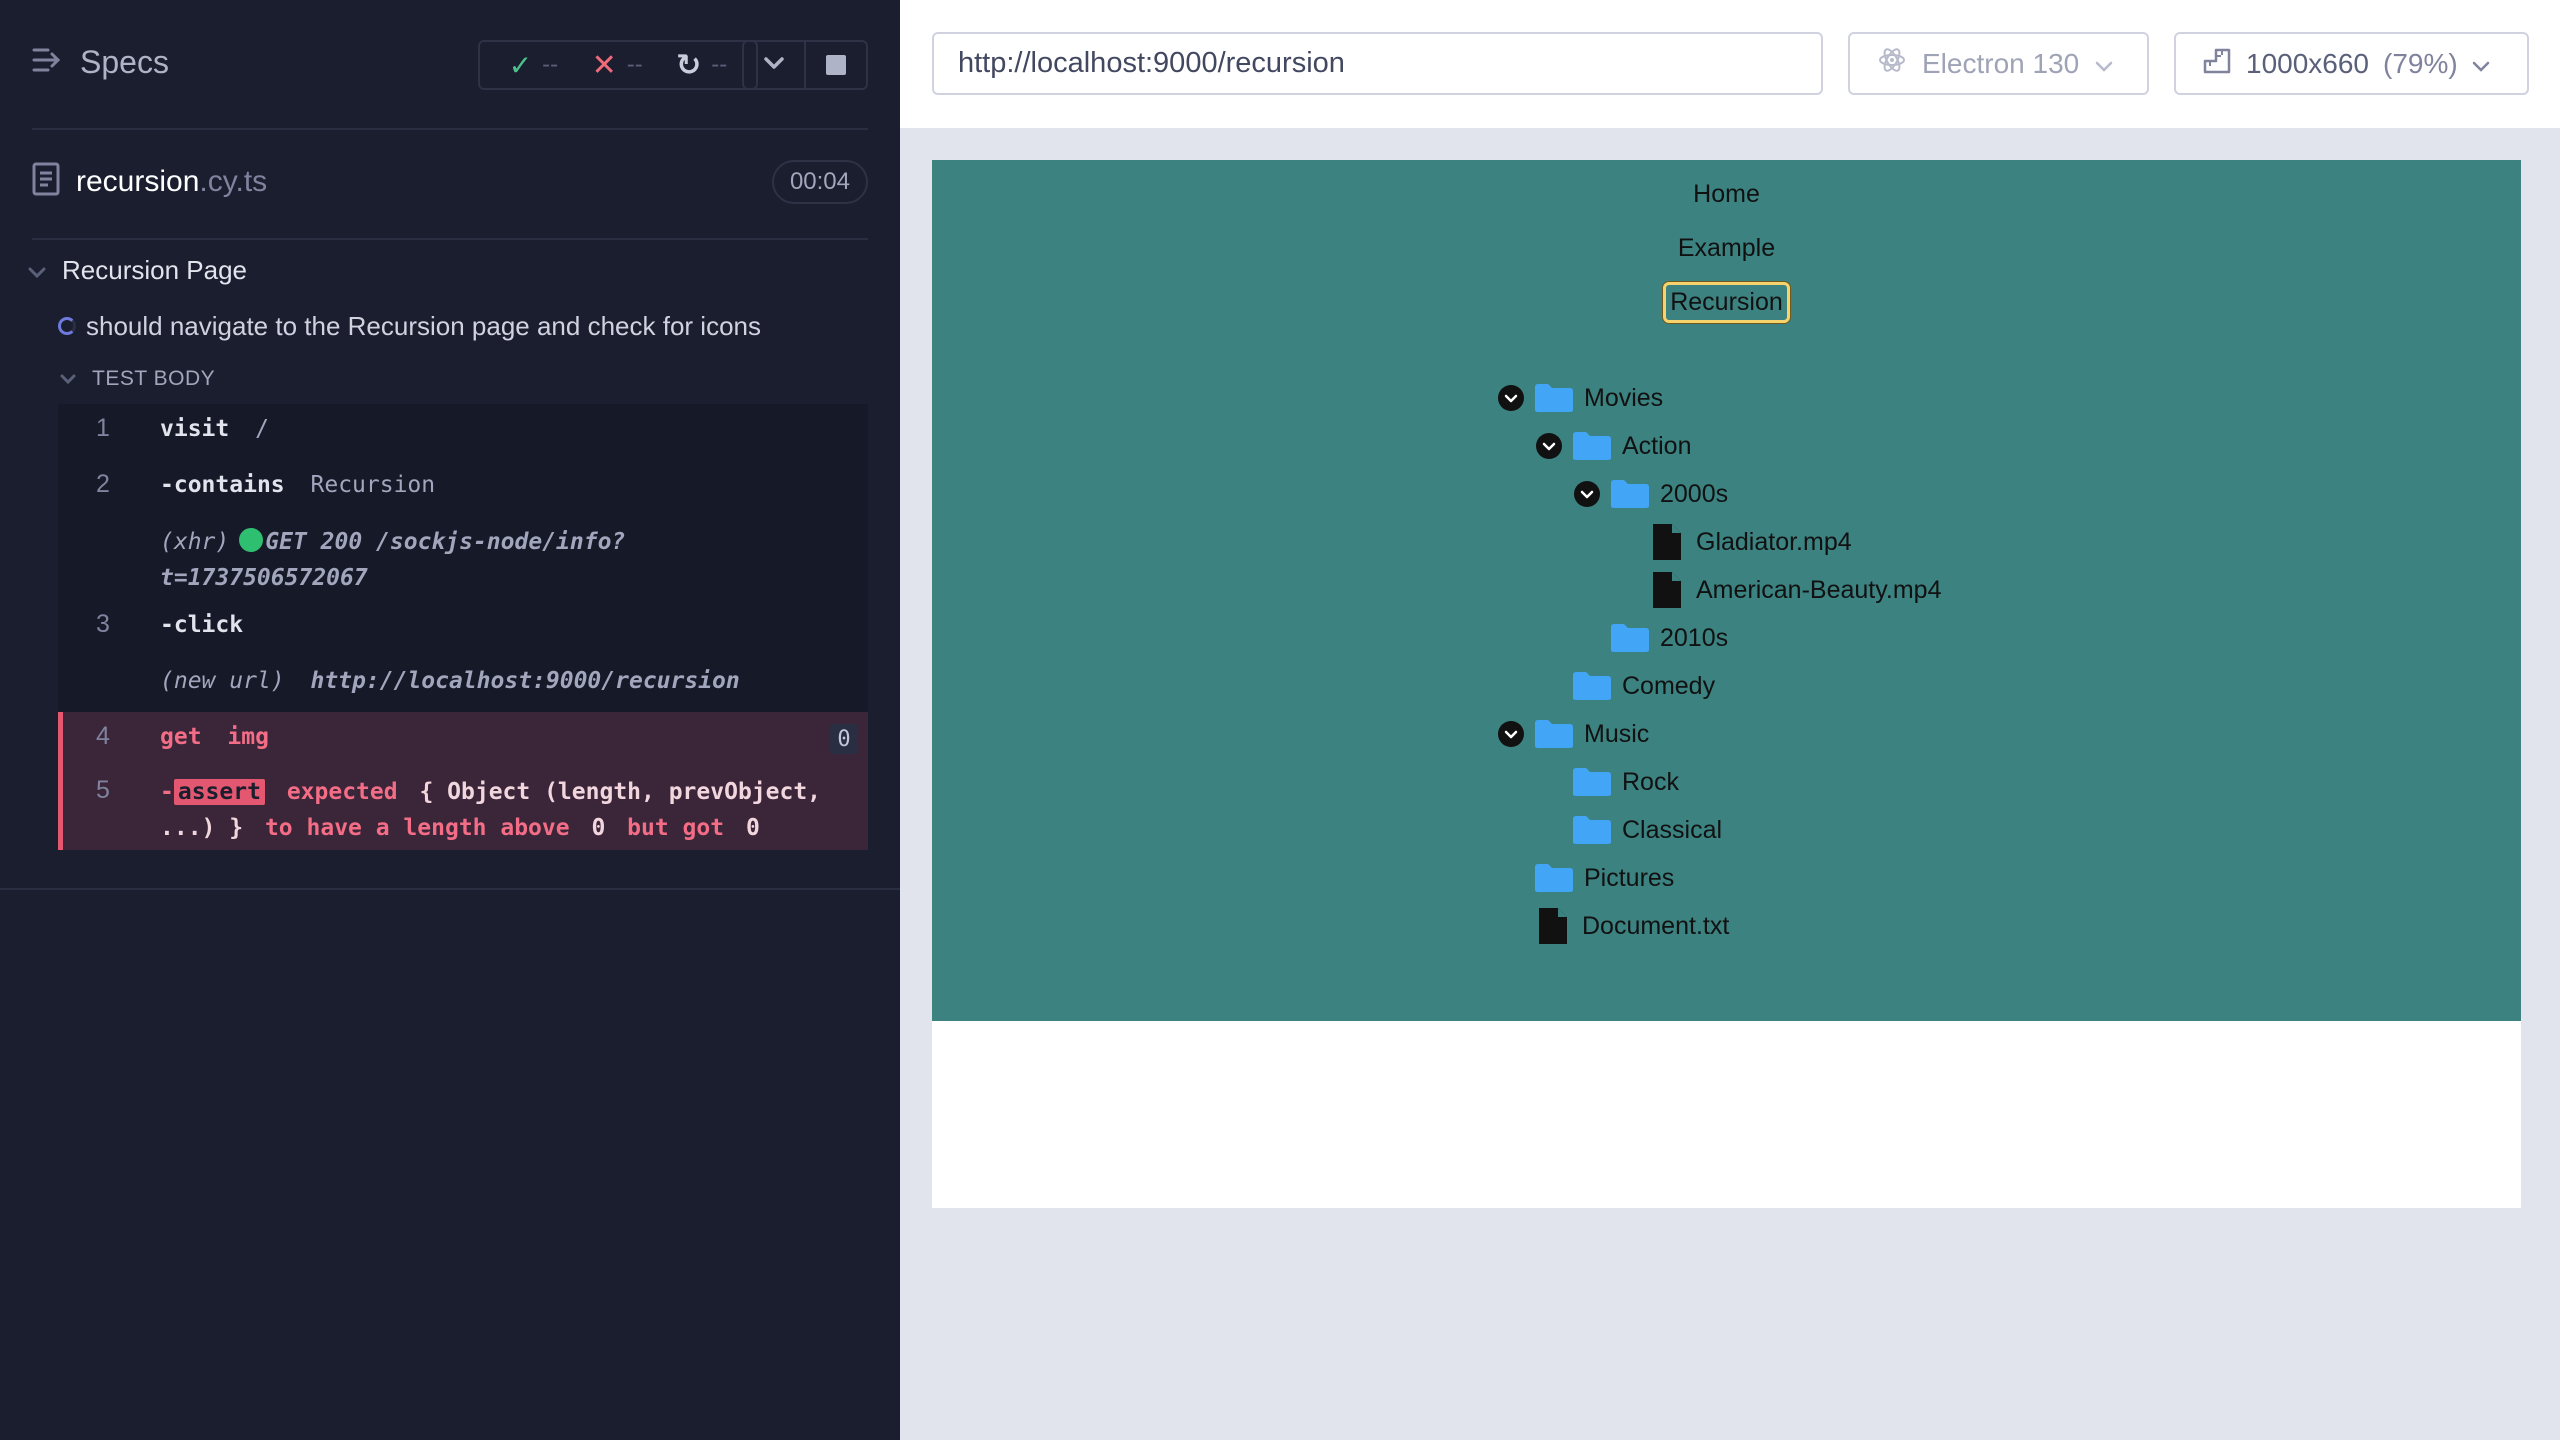  I want to click on tree-label: Gladiator.mp4, so click(1774, 541).